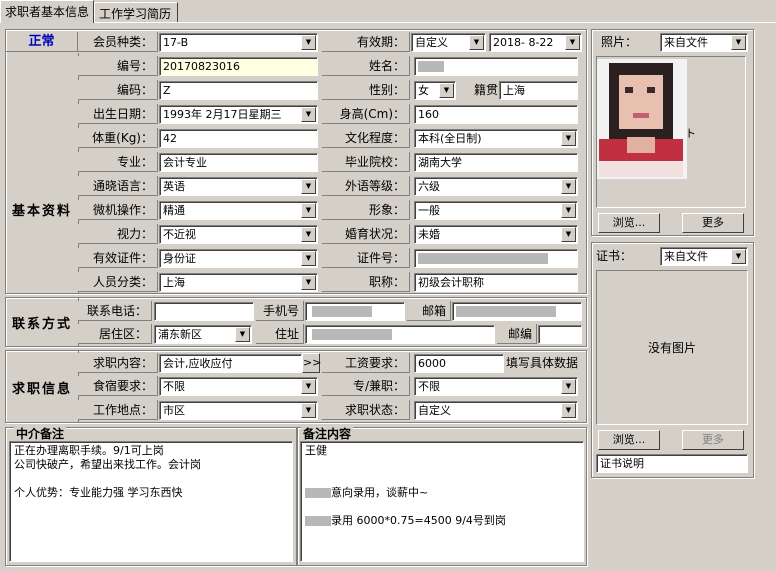 The image size is (776, 571). What do you see at coordinates (400, 334) in the screenshot?
I see `address-field` at bounding box center [400, 334].